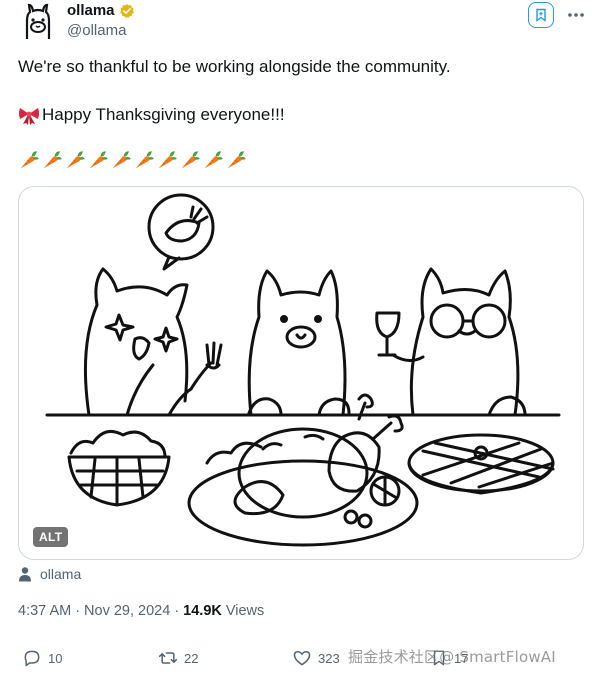  I want to click on image-credit: ollama, so click(49, 574).